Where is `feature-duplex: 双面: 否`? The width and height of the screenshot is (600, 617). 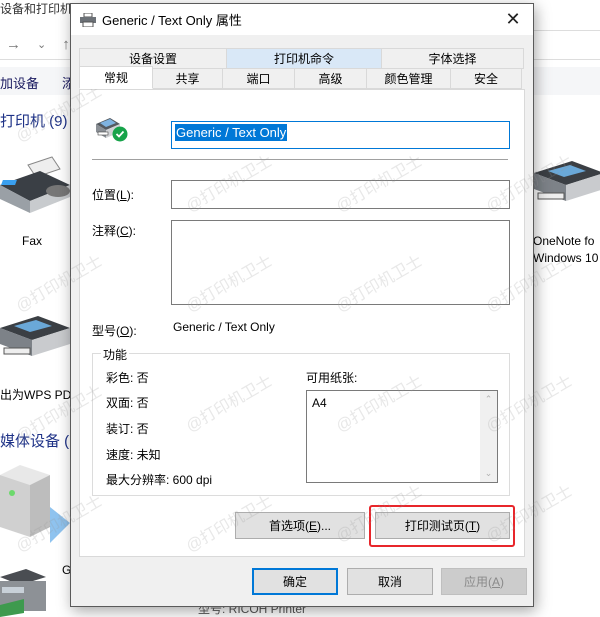 feature-duplex: 双面: 否 is located at coordinates (127, 403).